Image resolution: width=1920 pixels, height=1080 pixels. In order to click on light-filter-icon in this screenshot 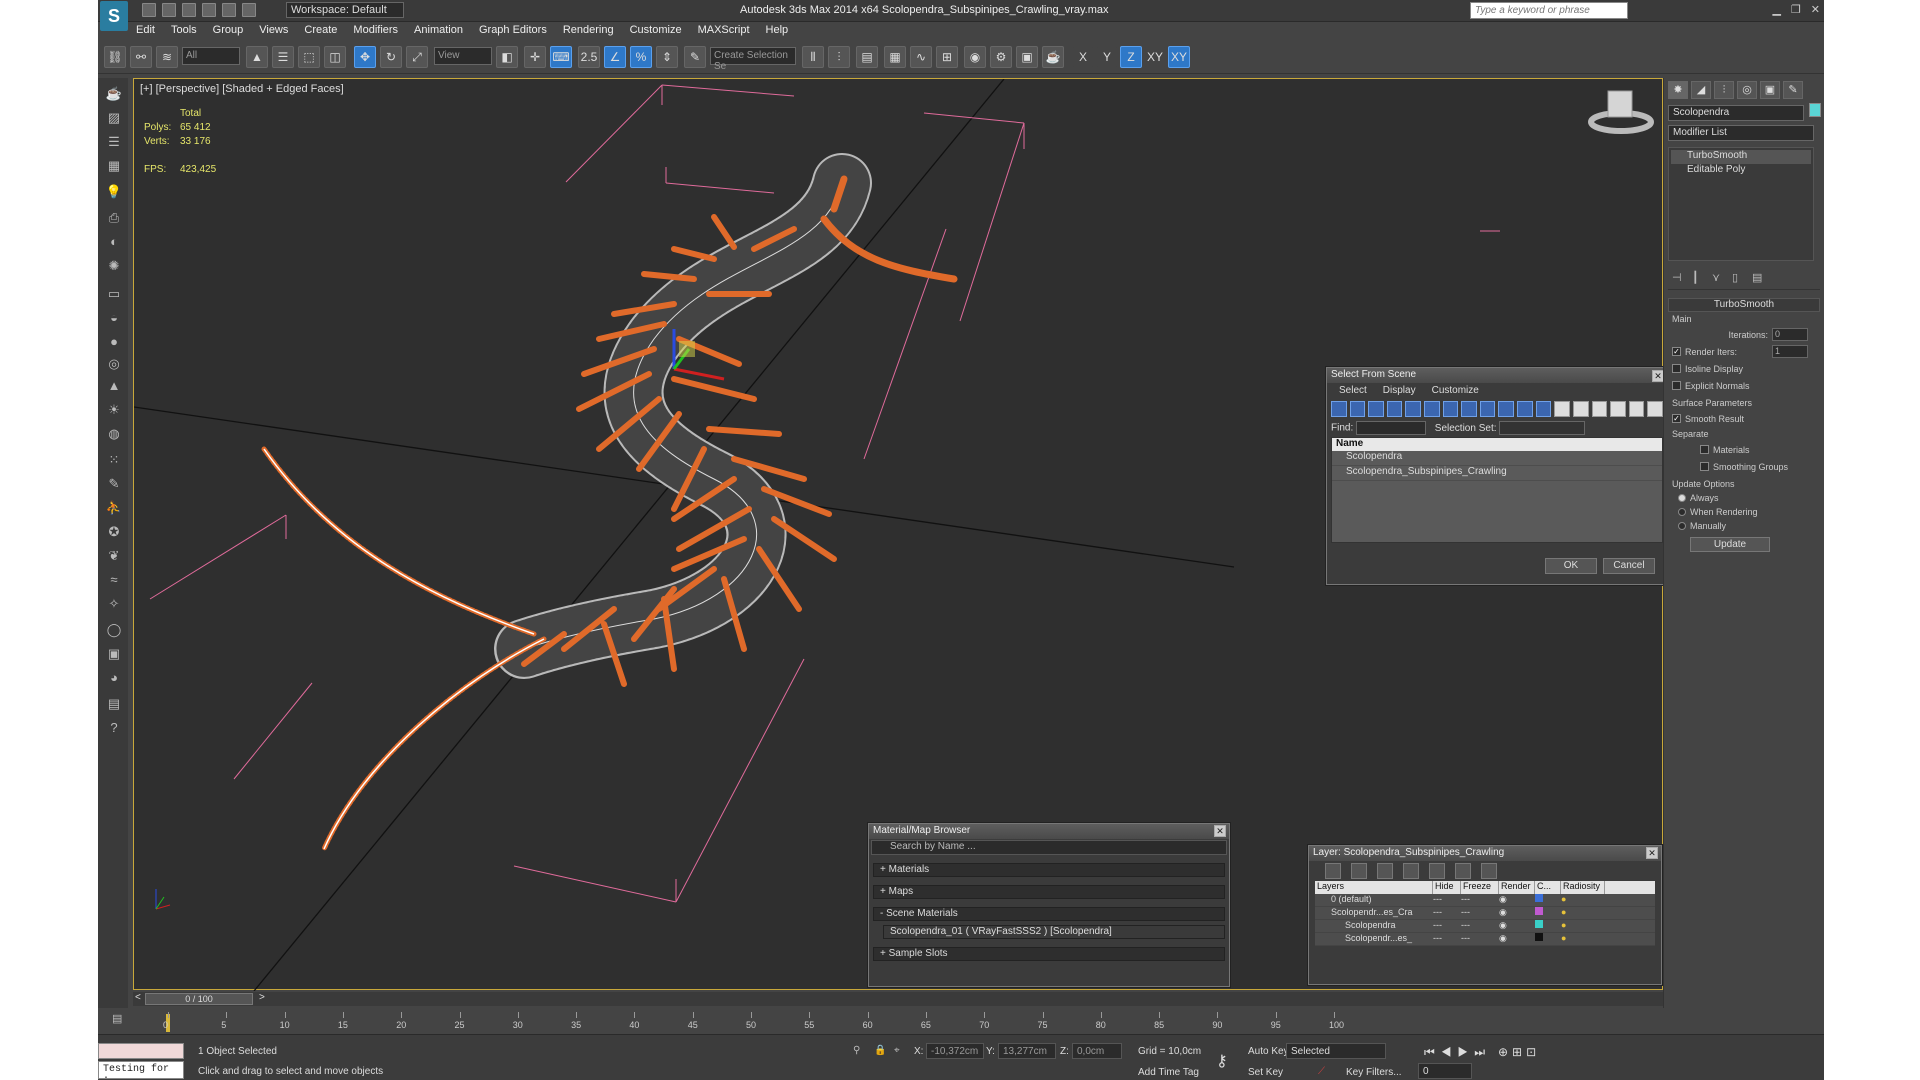, I will do `click(1376, 409)`.